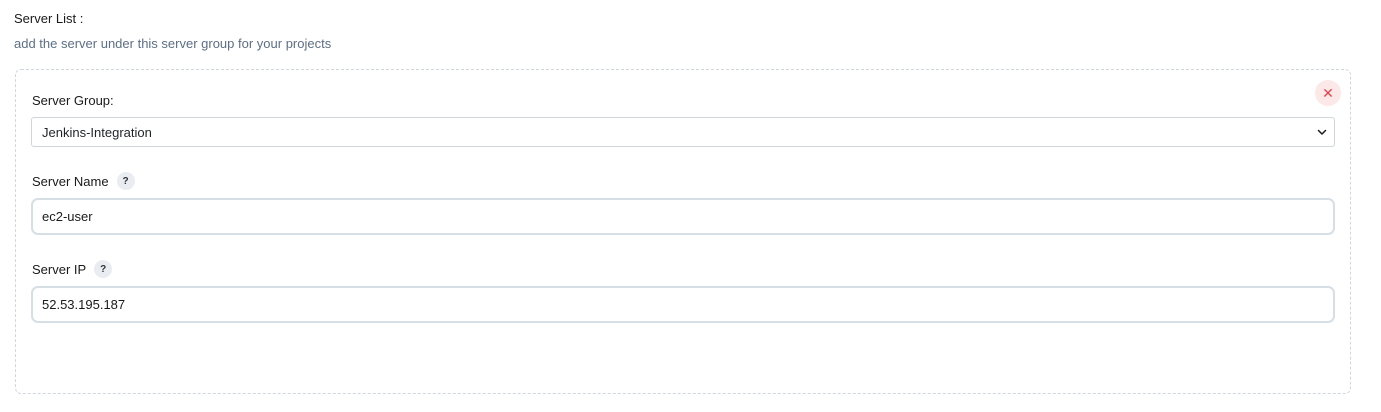  Describe the element at coordinates (49, 18) in the screenshot. I see `section-title: Server List :` at that location.